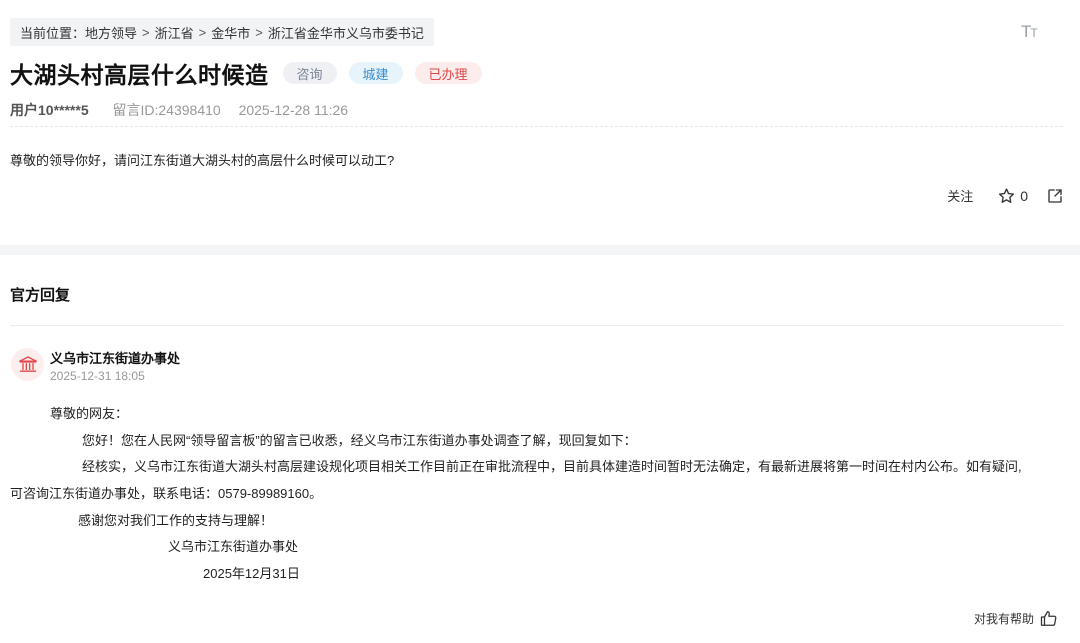 The height and width of the screenshot is (643, 1080). What do you see at coordinates (960, 195) in the screenshot?
I see `follow-button: 关注` at bounding box center [960, 195].